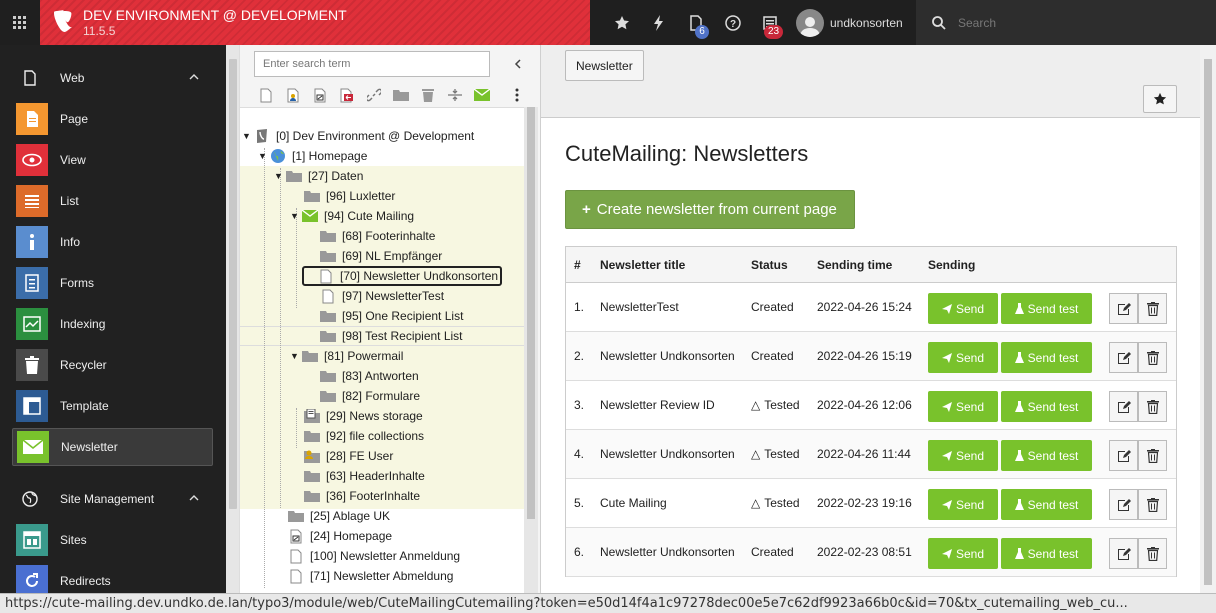 This screenshot has height=613, width=1216. I want to click on tree-node: [69] NL Empfänger, so click(381, 256).